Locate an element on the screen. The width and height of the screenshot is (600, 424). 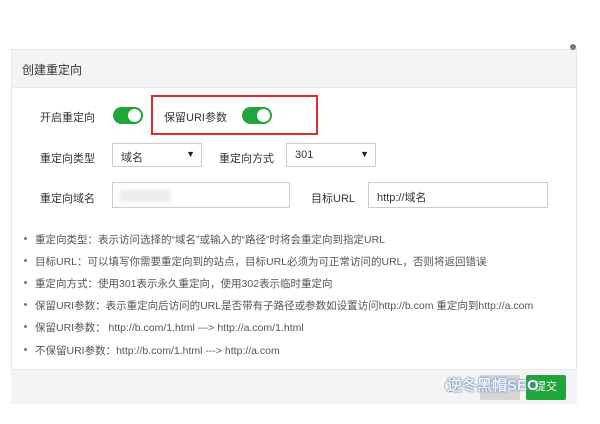
keep-uri-toggle is located at coordinates (257, 115).